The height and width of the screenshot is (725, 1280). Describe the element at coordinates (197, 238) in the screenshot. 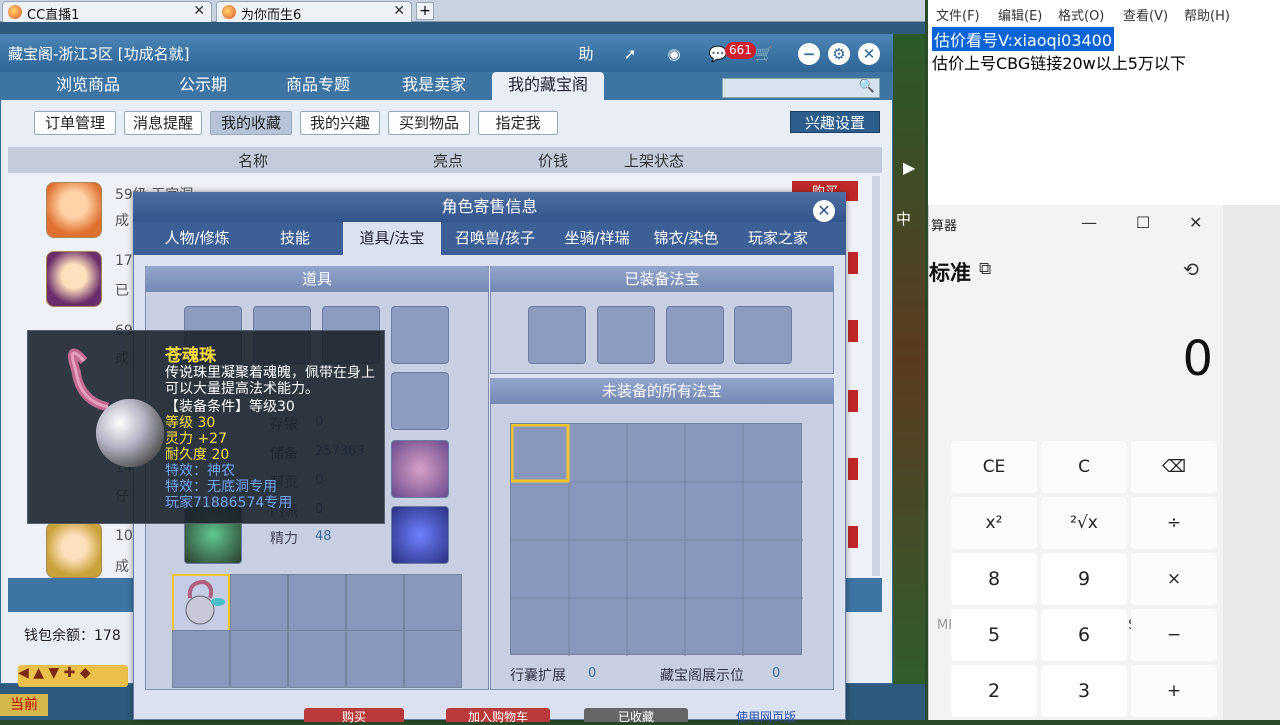

I see `tab-character: 人物/修炼` at that location.